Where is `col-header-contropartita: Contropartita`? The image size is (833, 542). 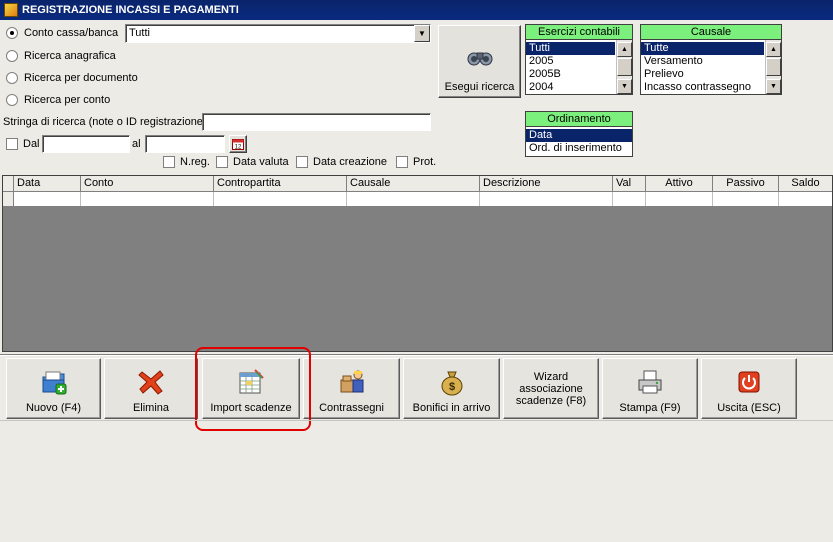 col-header-contropartita: Contropartita is located at coordinates (280, 183).